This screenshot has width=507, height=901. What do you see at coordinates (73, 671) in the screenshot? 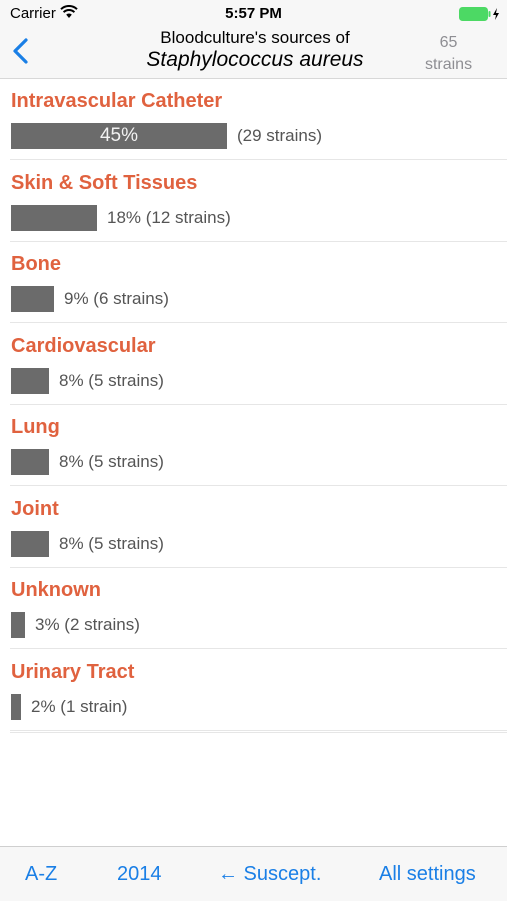
I see `source-label: Urinary Tract` at bounding box center [73, 671].